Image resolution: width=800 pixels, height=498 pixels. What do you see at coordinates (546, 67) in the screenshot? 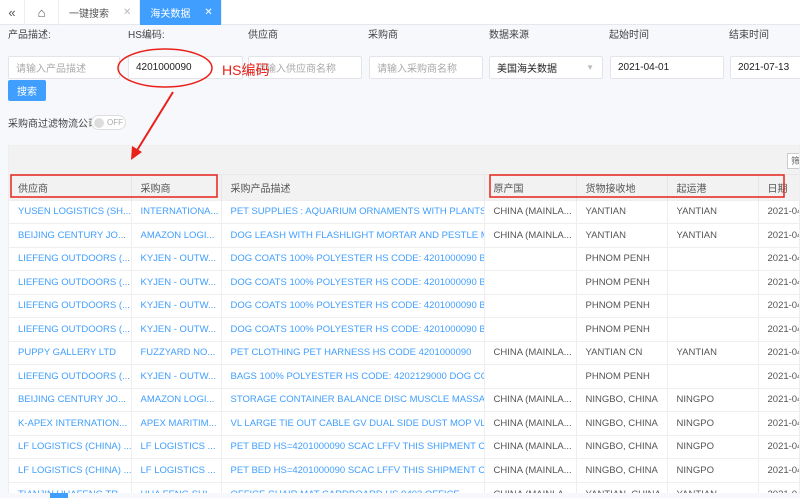
I see `source-select: 美国海关数据 ▼` at bounding box center [546, 67].